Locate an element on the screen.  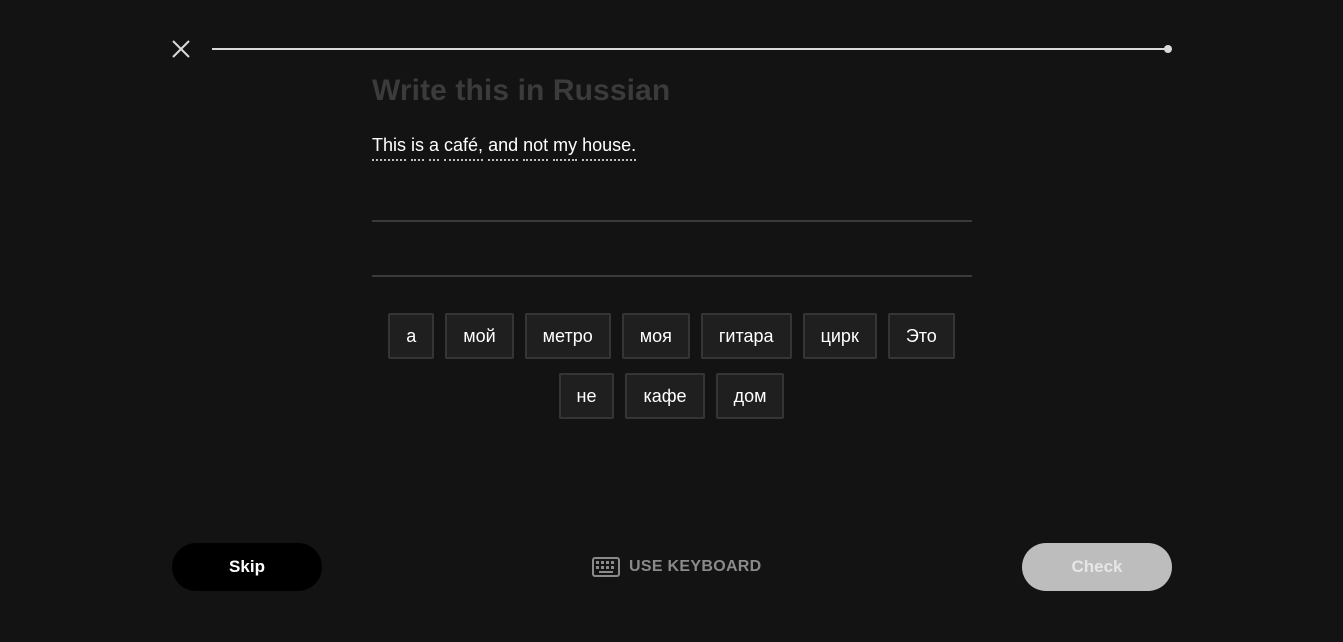
word-chip: а is located at coordinates (411, 336).